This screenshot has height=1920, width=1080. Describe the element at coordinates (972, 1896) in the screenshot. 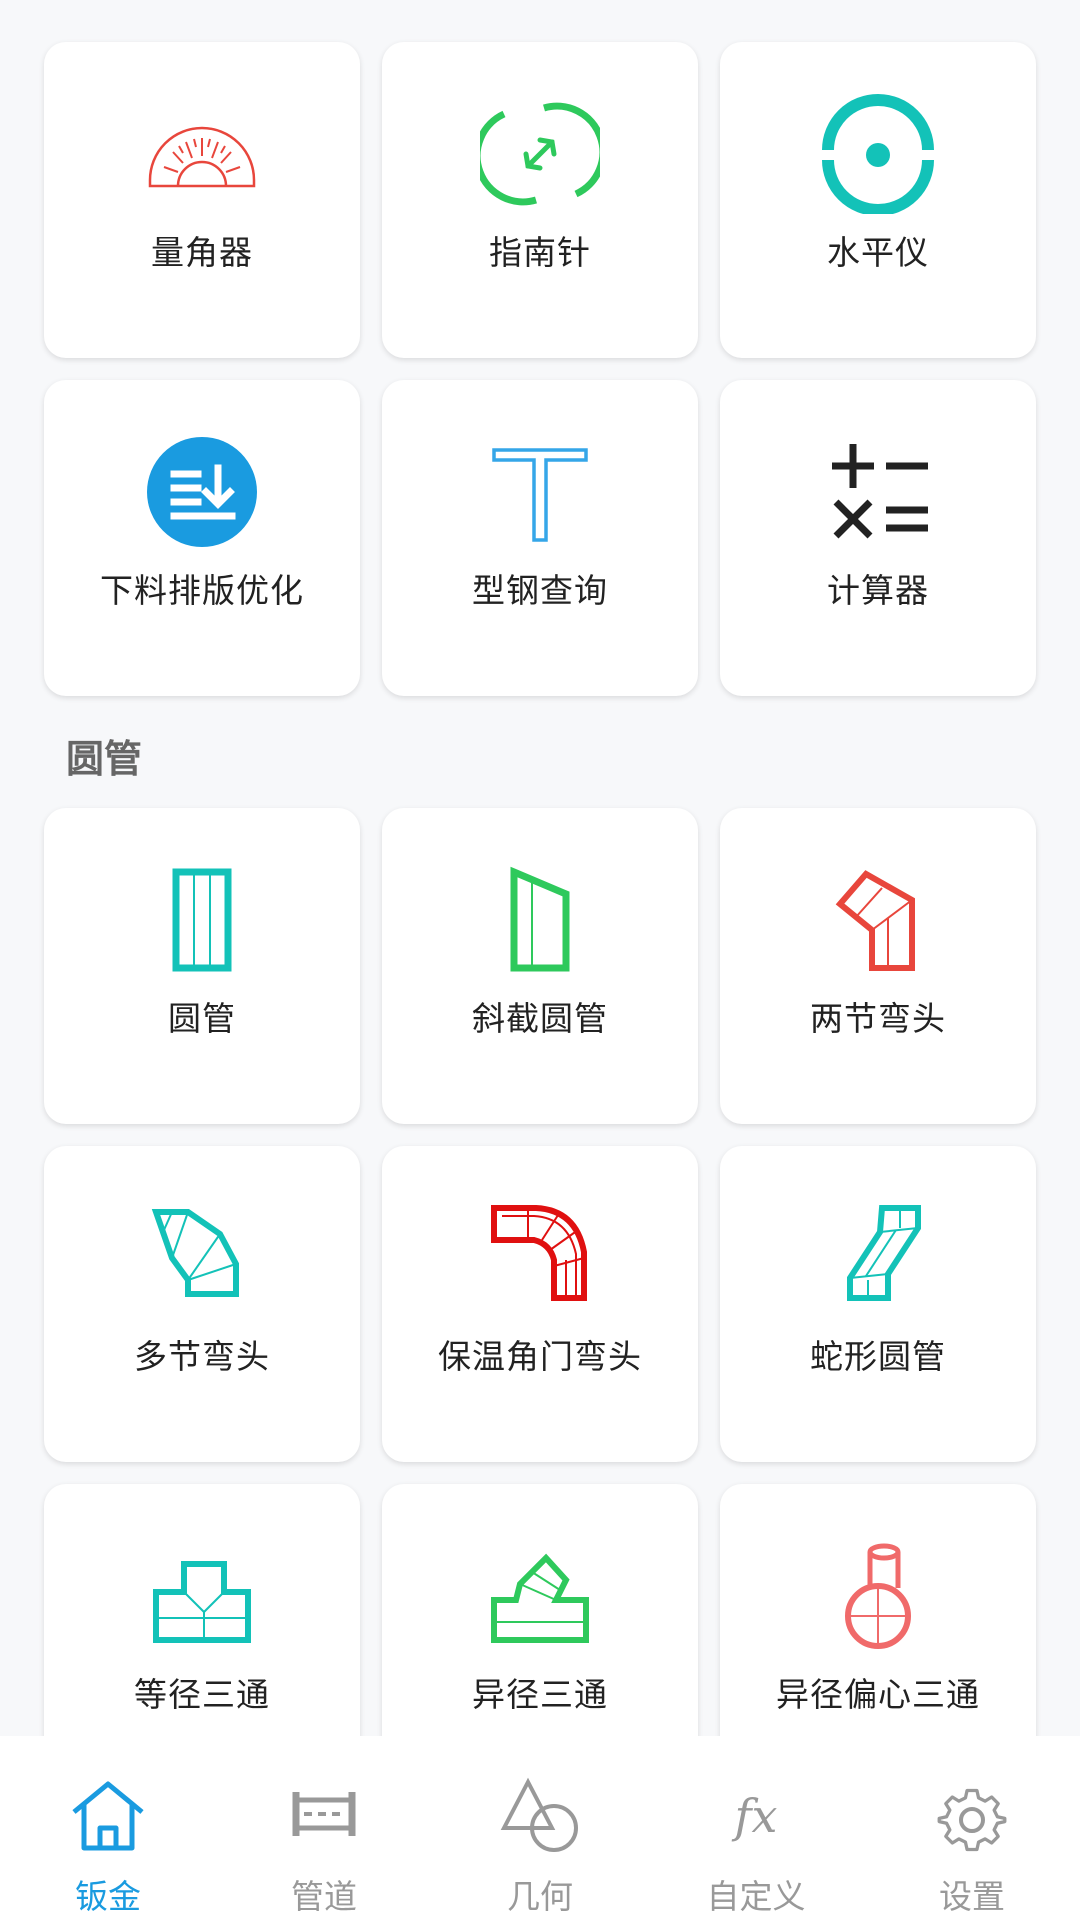

I see `nav-label: 设置` at that location.